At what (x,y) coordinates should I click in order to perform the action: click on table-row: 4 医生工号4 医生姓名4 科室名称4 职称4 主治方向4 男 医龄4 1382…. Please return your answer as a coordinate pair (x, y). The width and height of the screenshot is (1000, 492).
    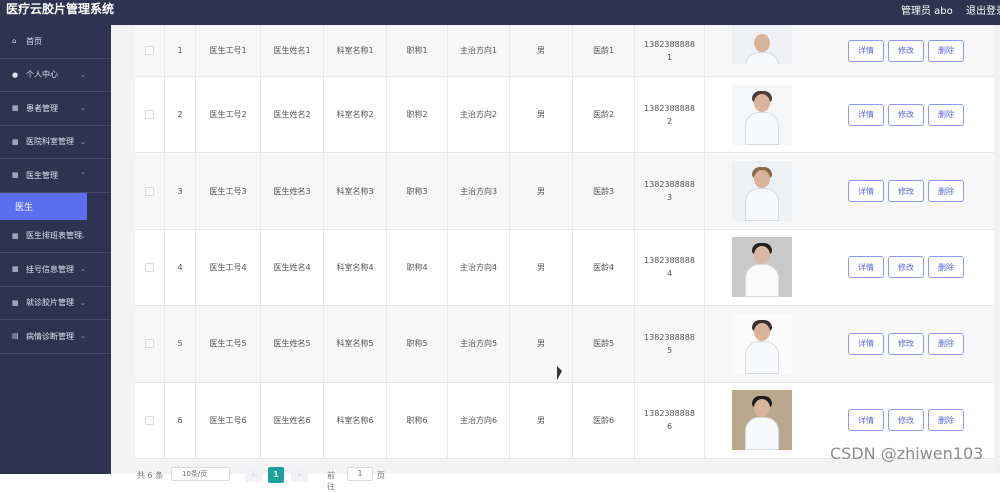
    Looking at the image, I should click on (565, 268).